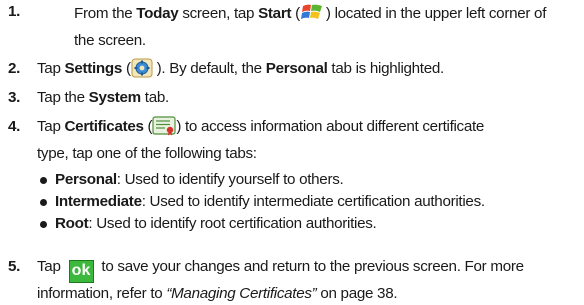 This screenshot has width=584, height=305. I want to click on ok-icon: ok, so click(81, 271).